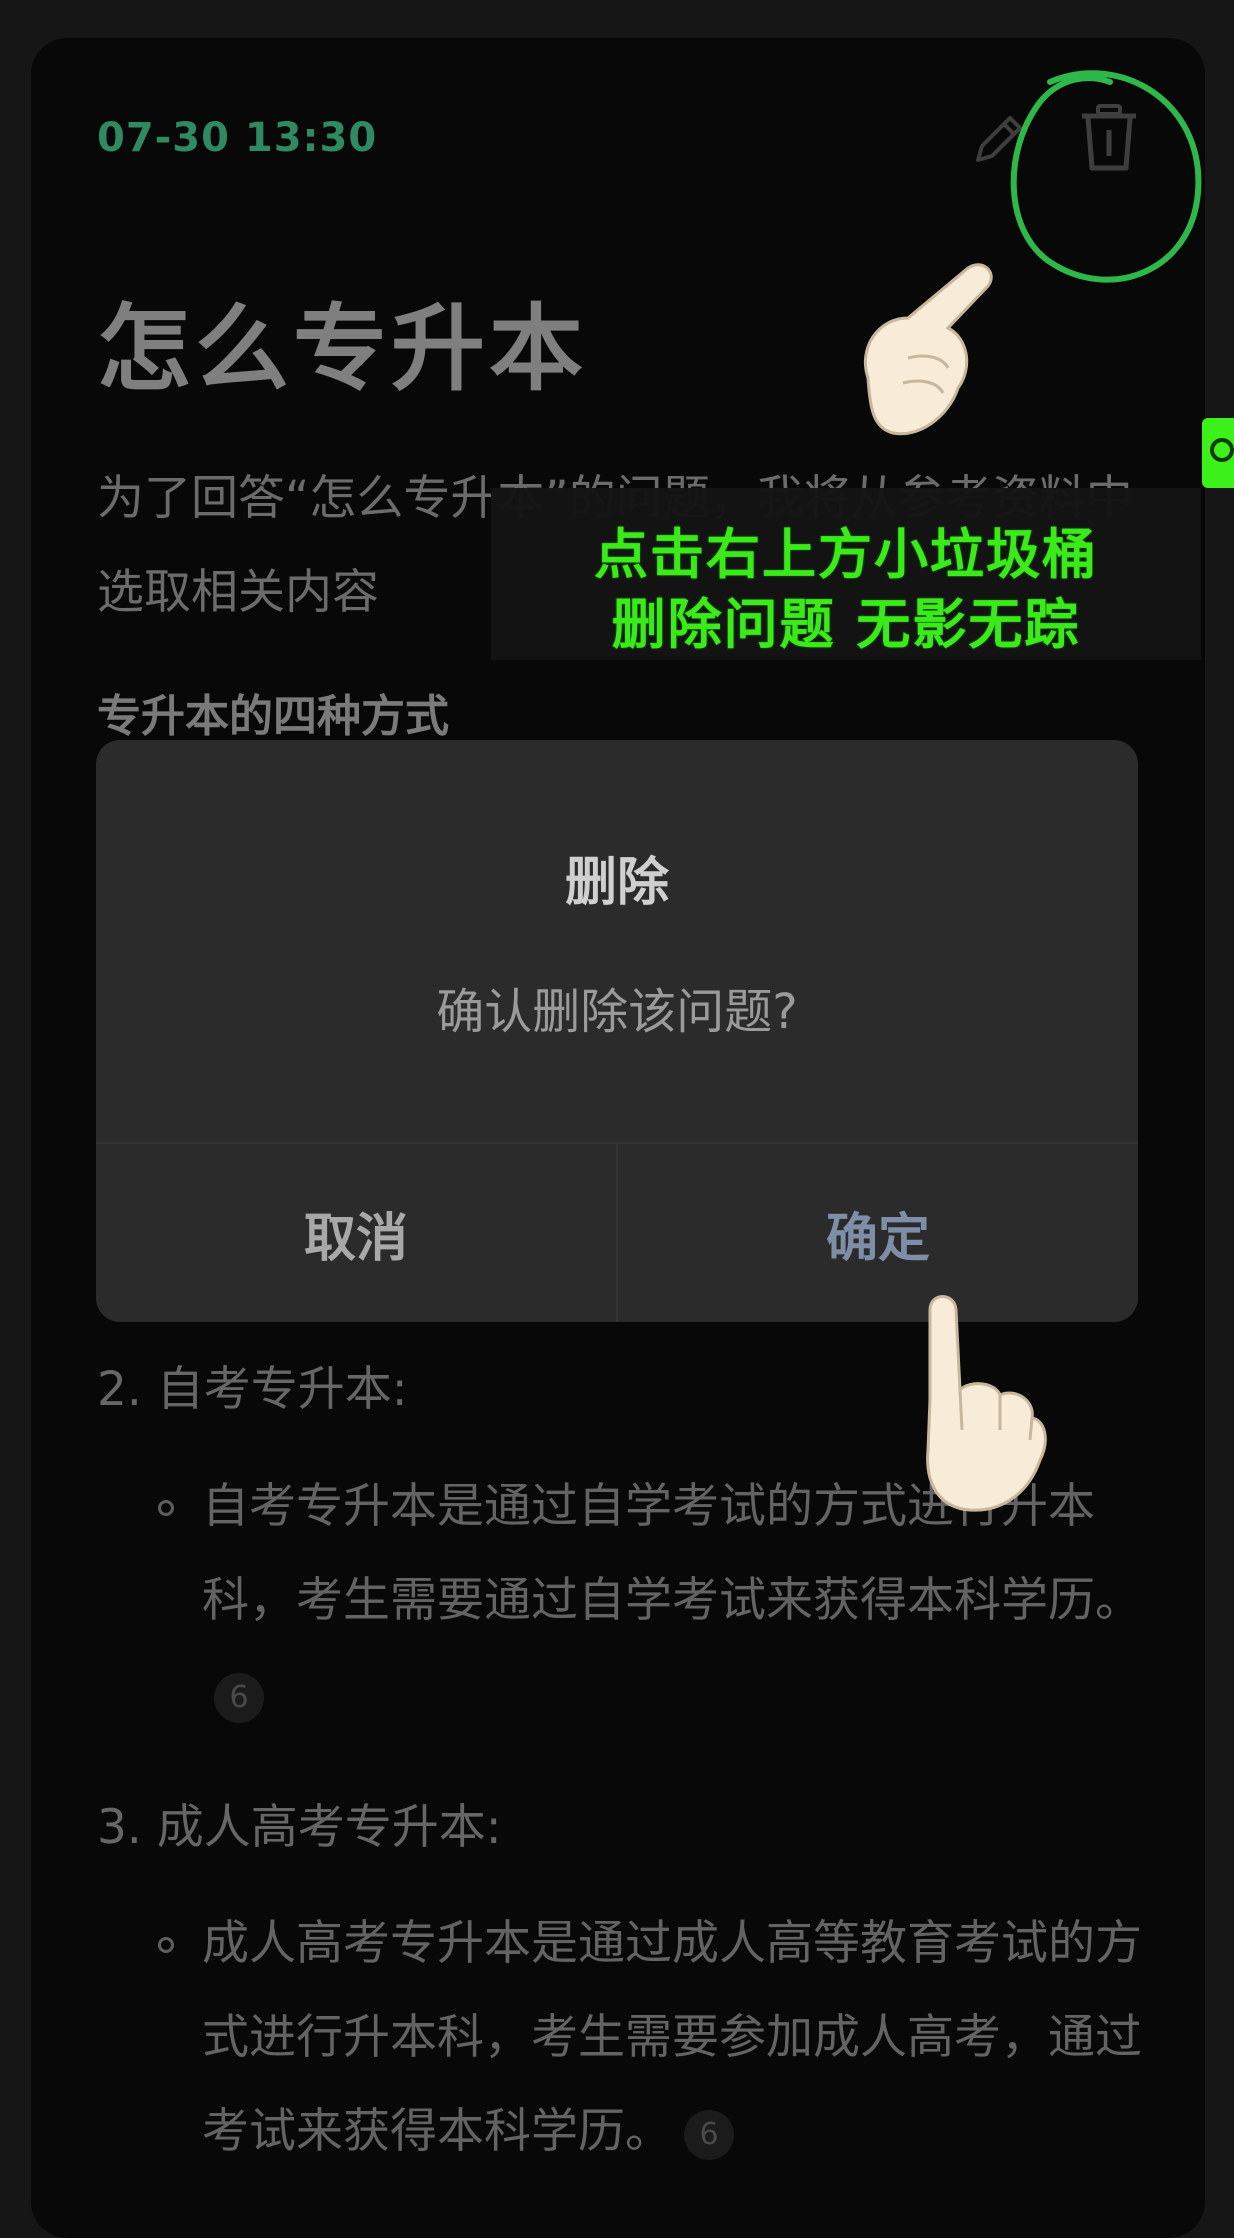  What do you see at coordinates (616, 883) in the screenshot?
I see `dialog-title: 删除` at bounding box center [616, 883].